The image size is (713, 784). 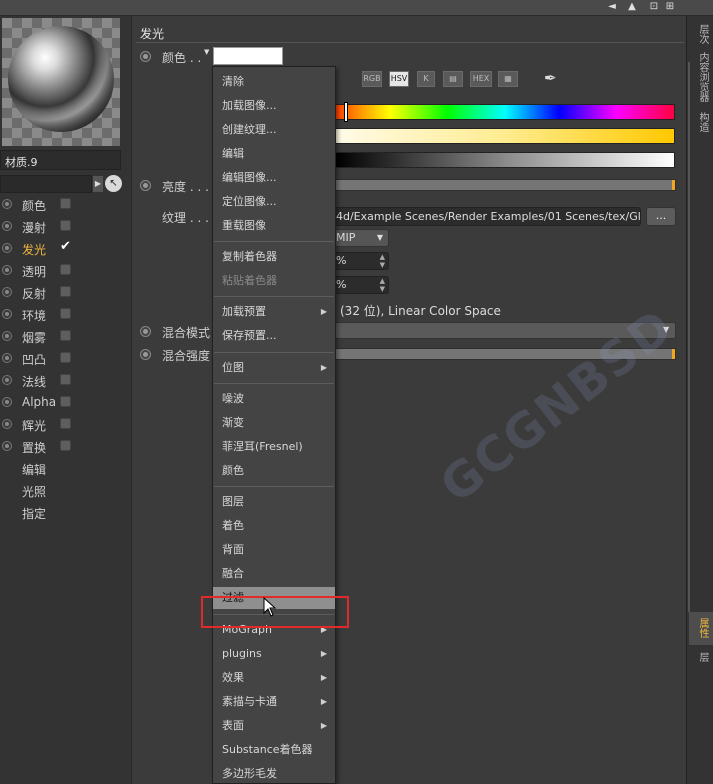 What do you see at coordinates (34, 425) in the screenshot?
I see `channel-label: 辉光` at bounding box center [34, 425].